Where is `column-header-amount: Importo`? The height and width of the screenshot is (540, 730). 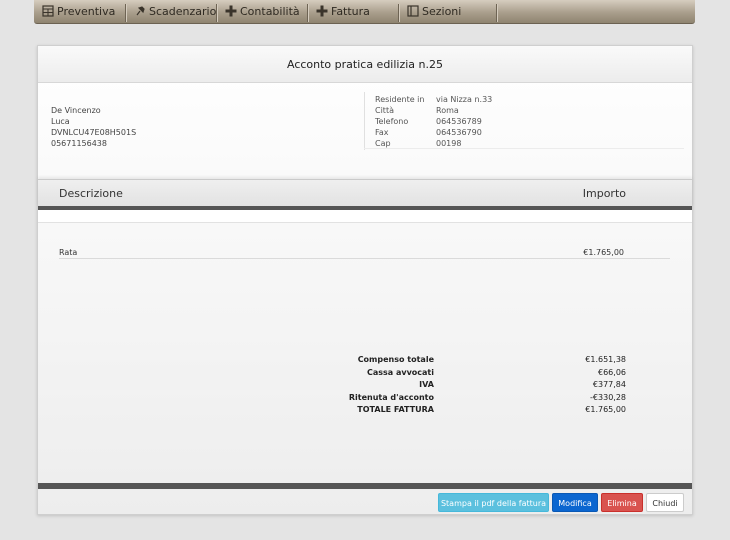 column-header-amount: Importo is located at coordinates (604, 193).